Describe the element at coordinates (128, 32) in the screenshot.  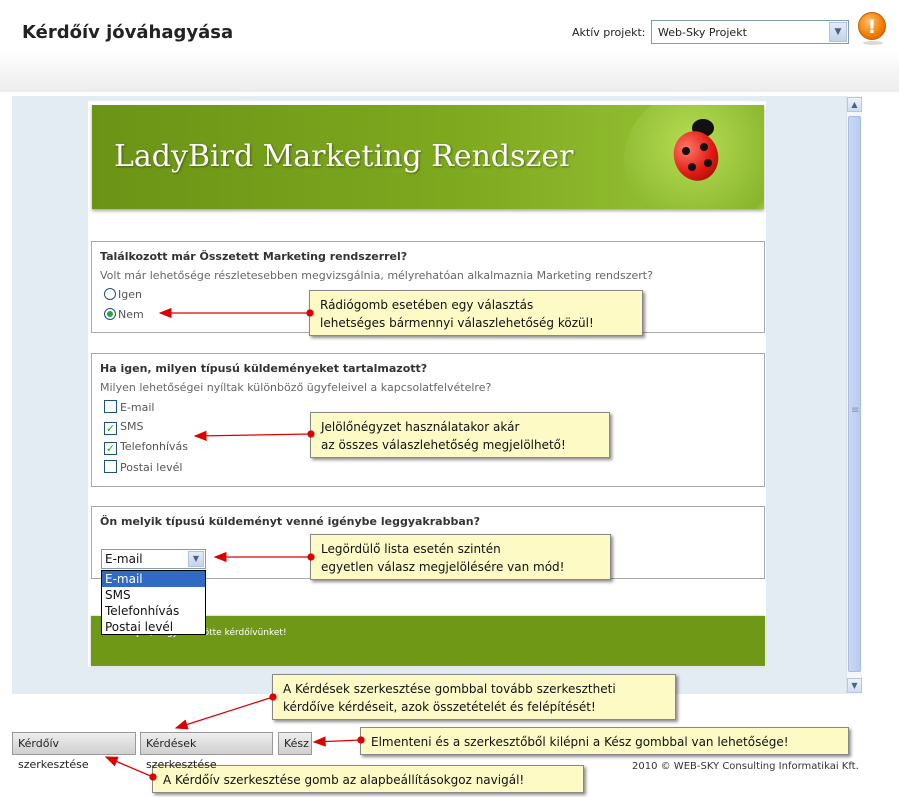
I see `page-title: Kérdőív jóváhagyása` at that location.